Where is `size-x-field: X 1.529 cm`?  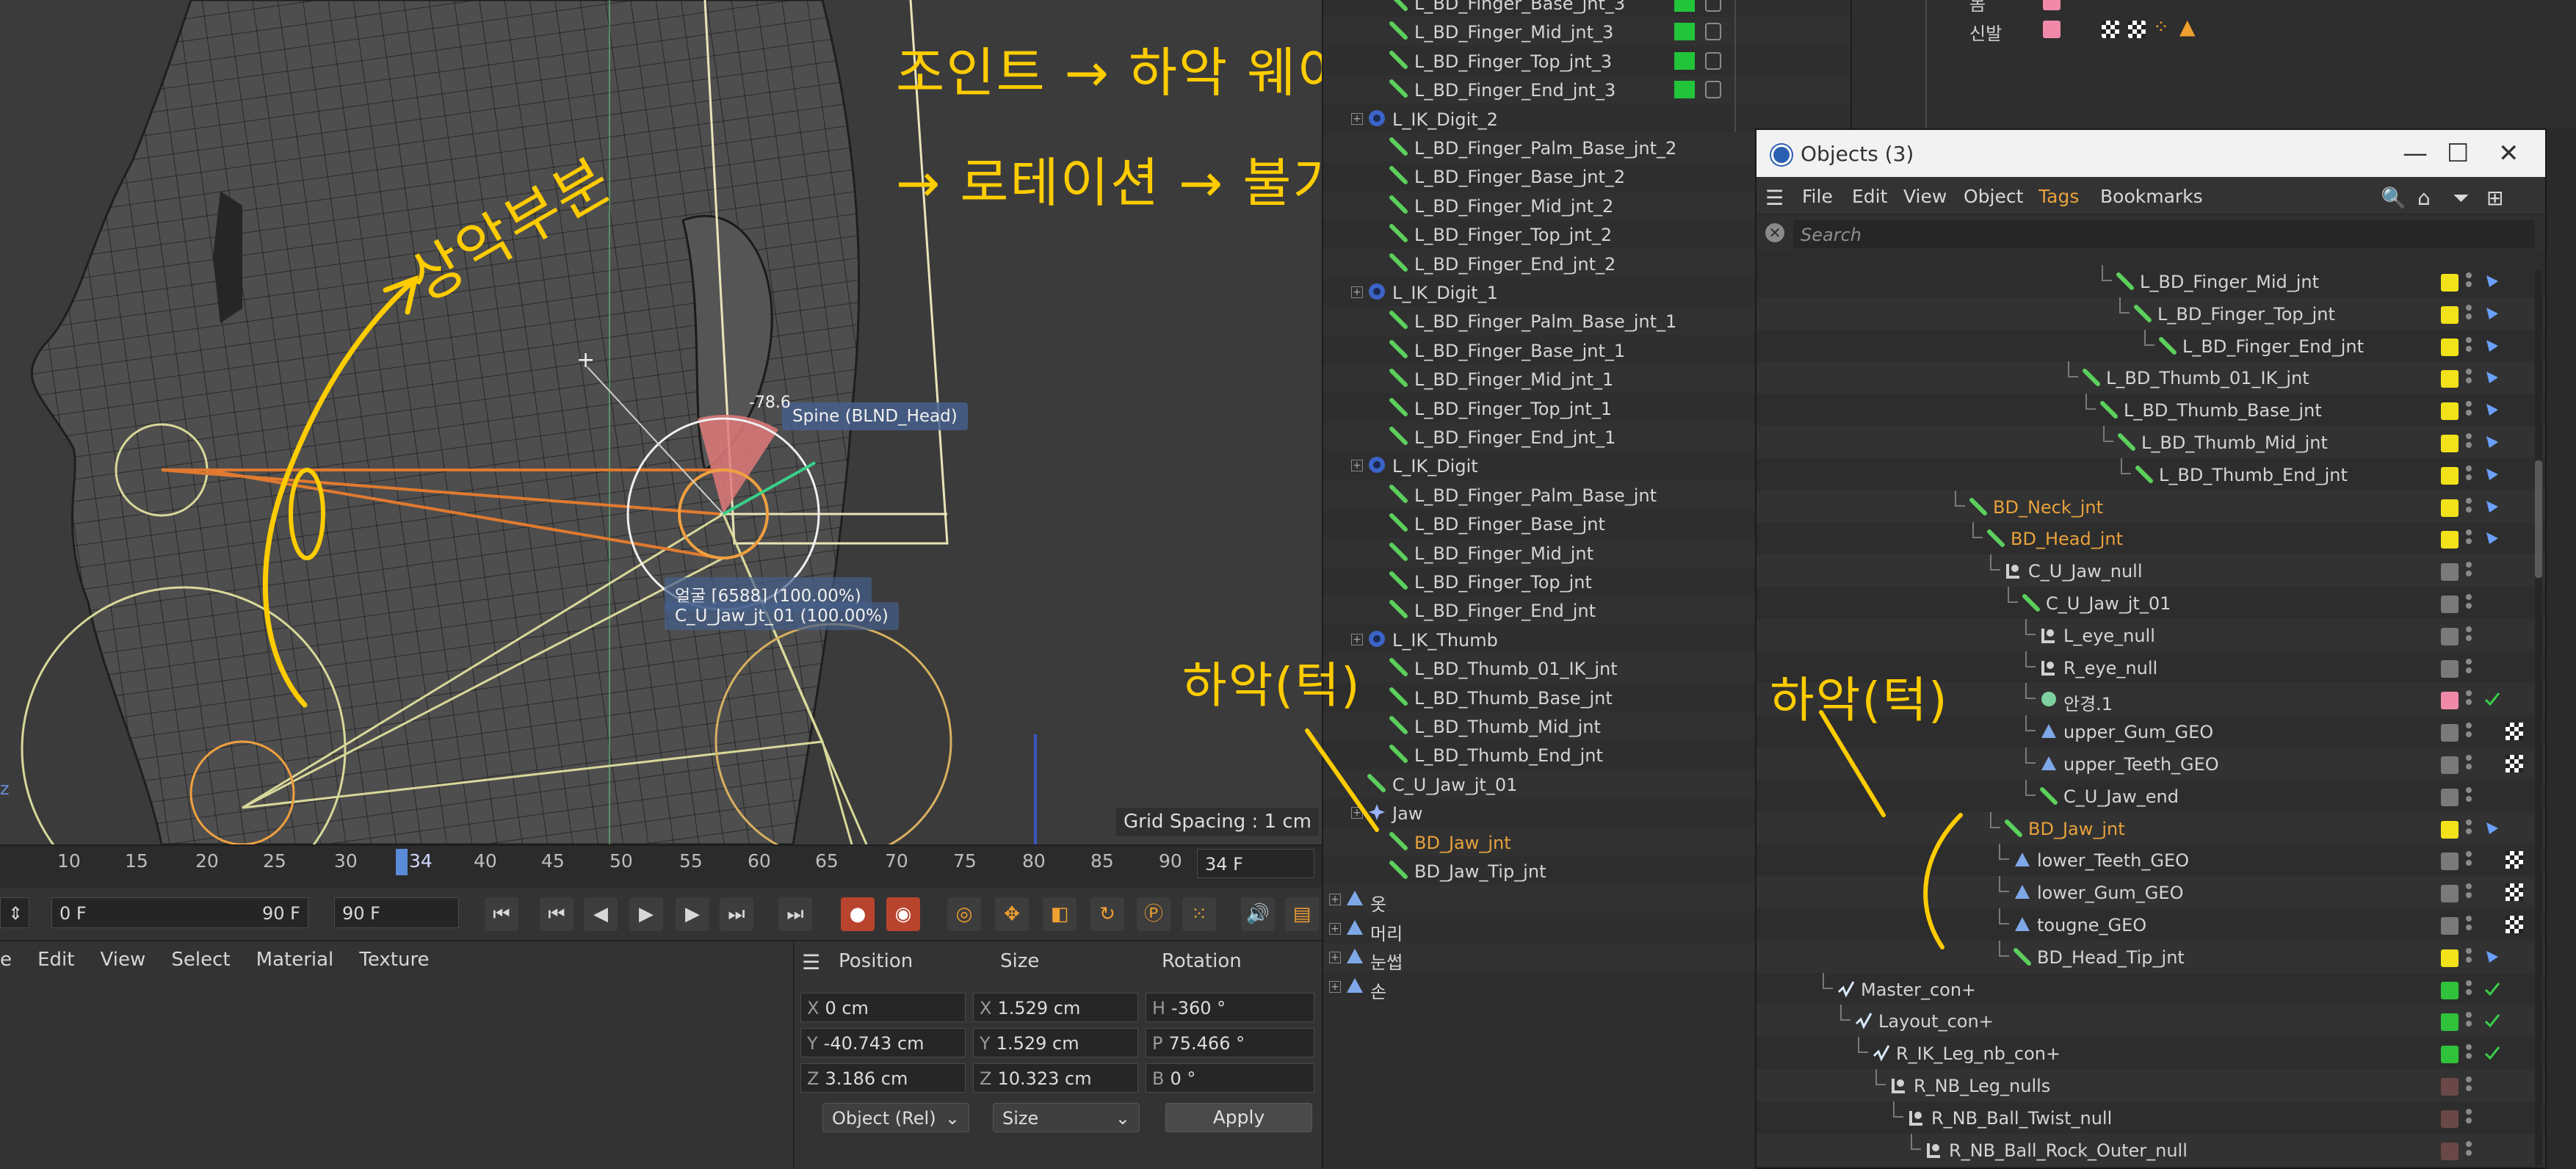
size-x-field: X 1.529 cm is located at coordinates (1055, 1007).